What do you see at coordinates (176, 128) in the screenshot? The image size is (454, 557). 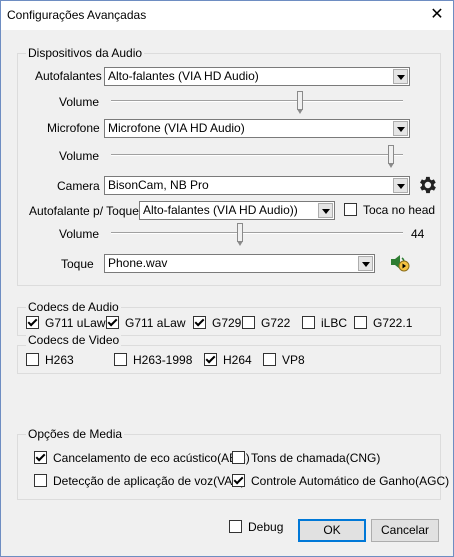 I see `microphone-value: Microfone (VIA HD Audio)` at bounding box center [176, 128].